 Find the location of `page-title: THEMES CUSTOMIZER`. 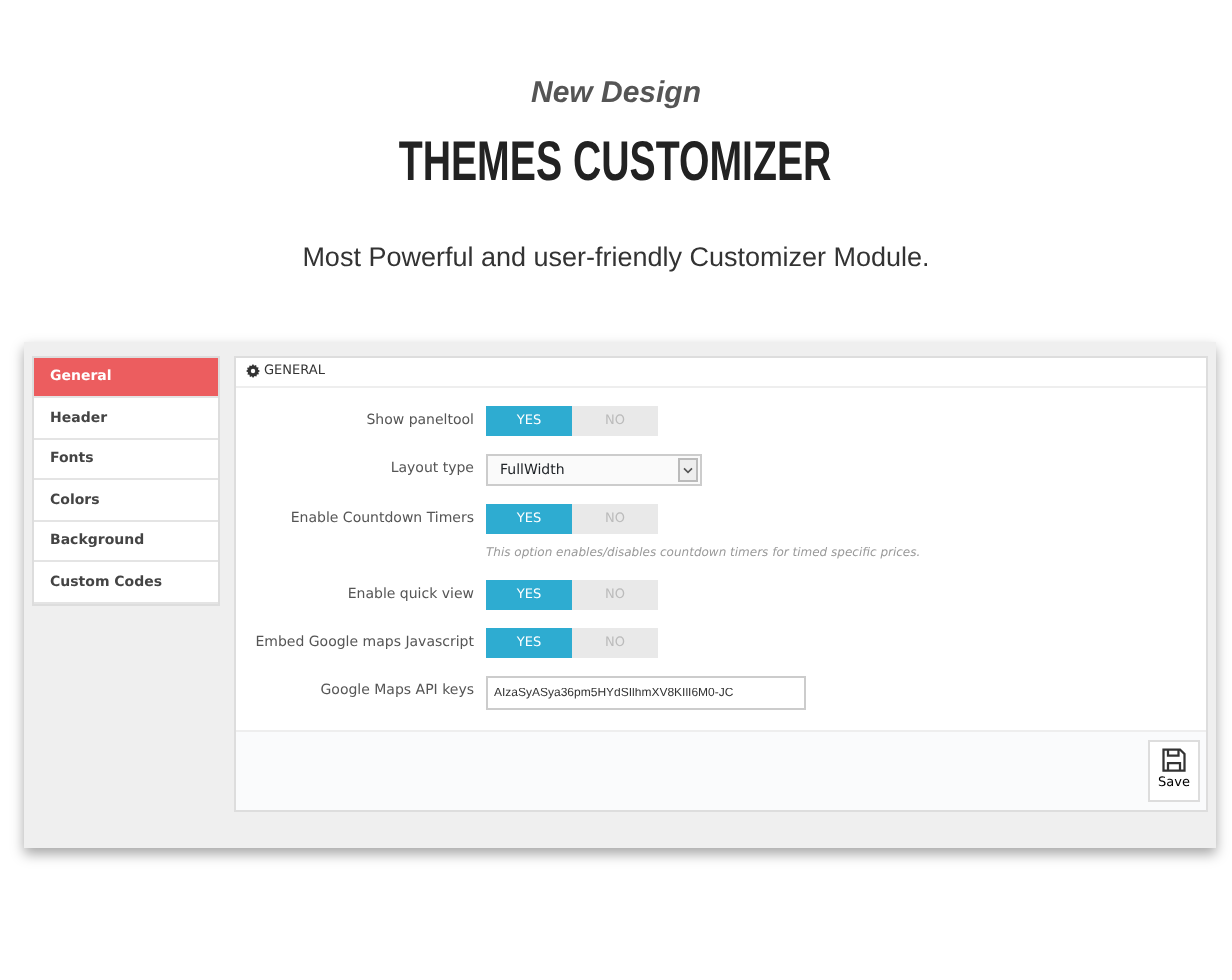

page-title: THEMES CUSTOMIZER is located at coordinates (616, 161).